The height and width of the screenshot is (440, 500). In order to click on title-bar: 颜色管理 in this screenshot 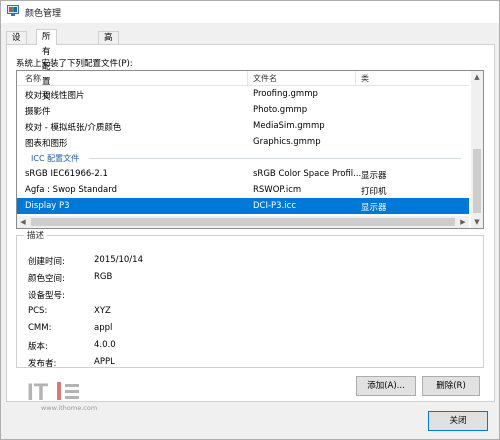, I will do `click(250, 12)`.